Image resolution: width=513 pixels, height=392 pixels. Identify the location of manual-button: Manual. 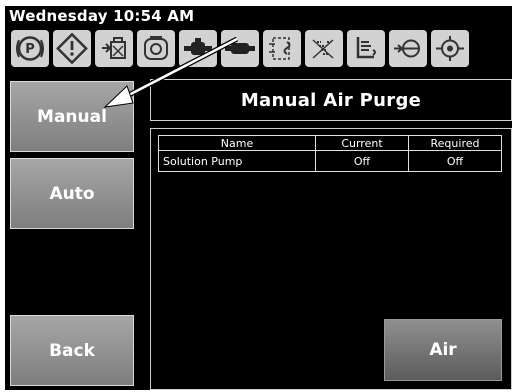
(72, 116).